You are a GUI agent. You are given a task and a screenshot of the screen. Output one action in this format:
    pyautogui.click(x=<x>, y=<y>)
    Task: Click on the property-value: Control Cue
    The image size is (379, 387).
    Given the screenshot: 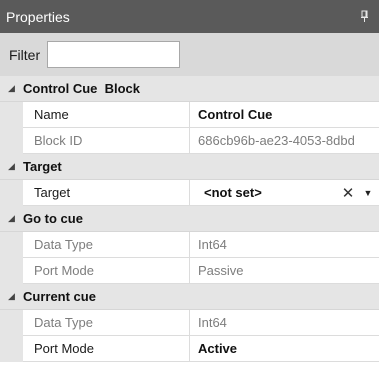 What is the action you would take?
    pyautogui.click(x=284, y=115)
    